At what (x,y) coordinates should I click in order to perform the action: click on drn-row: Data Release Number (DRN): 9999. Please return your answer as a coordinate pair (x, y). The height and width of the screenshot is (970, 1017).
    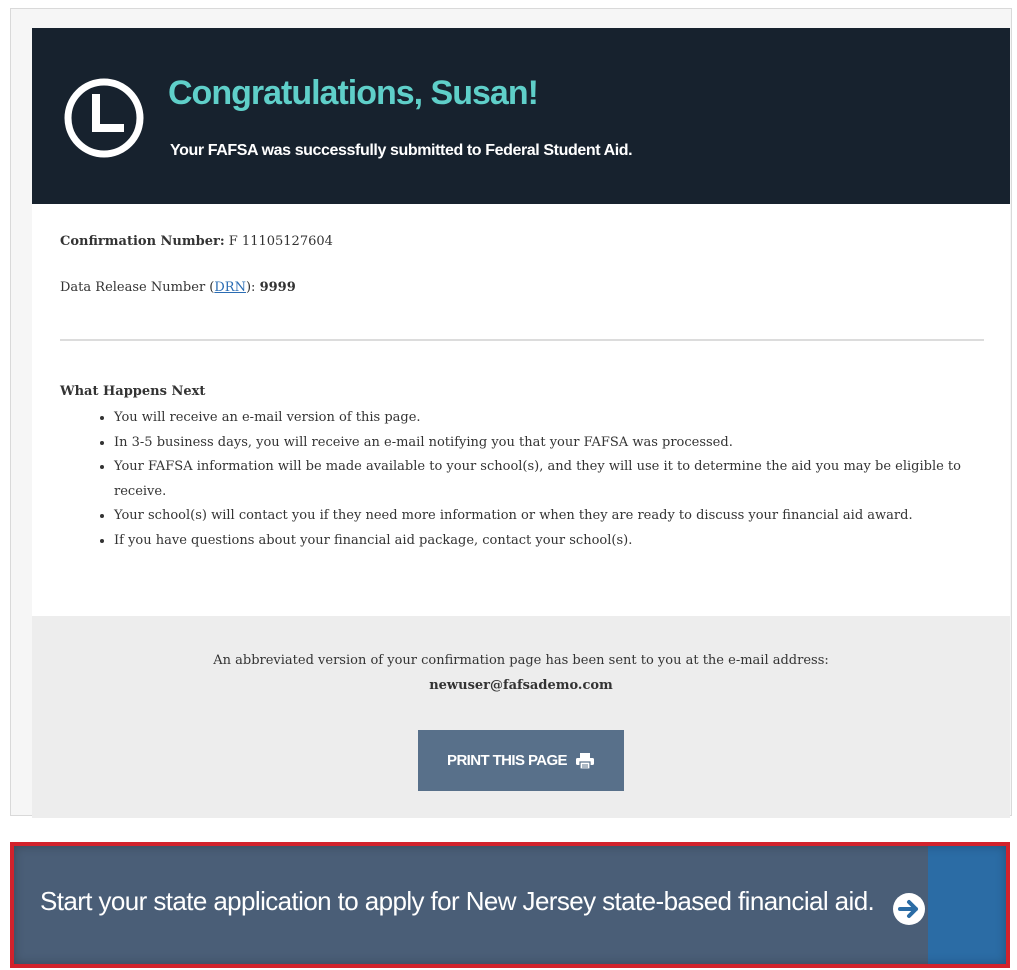
    Looking at the image, I should click on (178, 287).